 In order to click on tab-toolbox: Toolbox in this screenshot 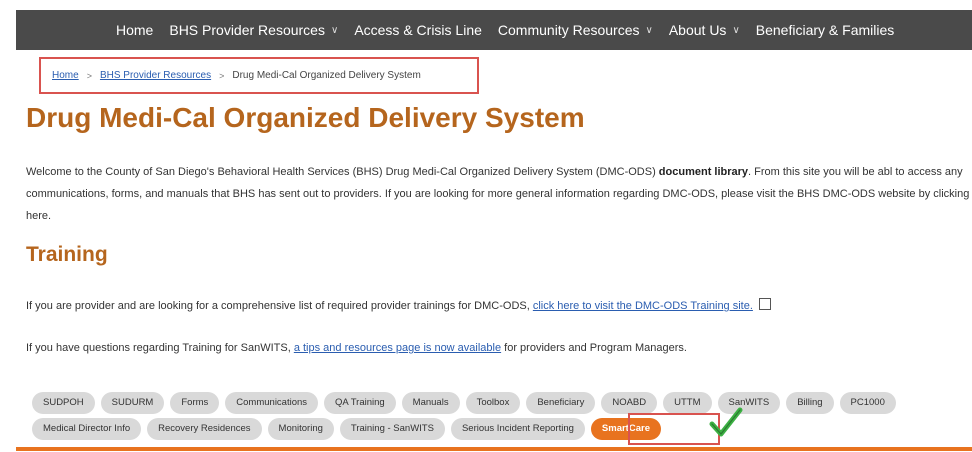, I will do `click(493, 403)`.